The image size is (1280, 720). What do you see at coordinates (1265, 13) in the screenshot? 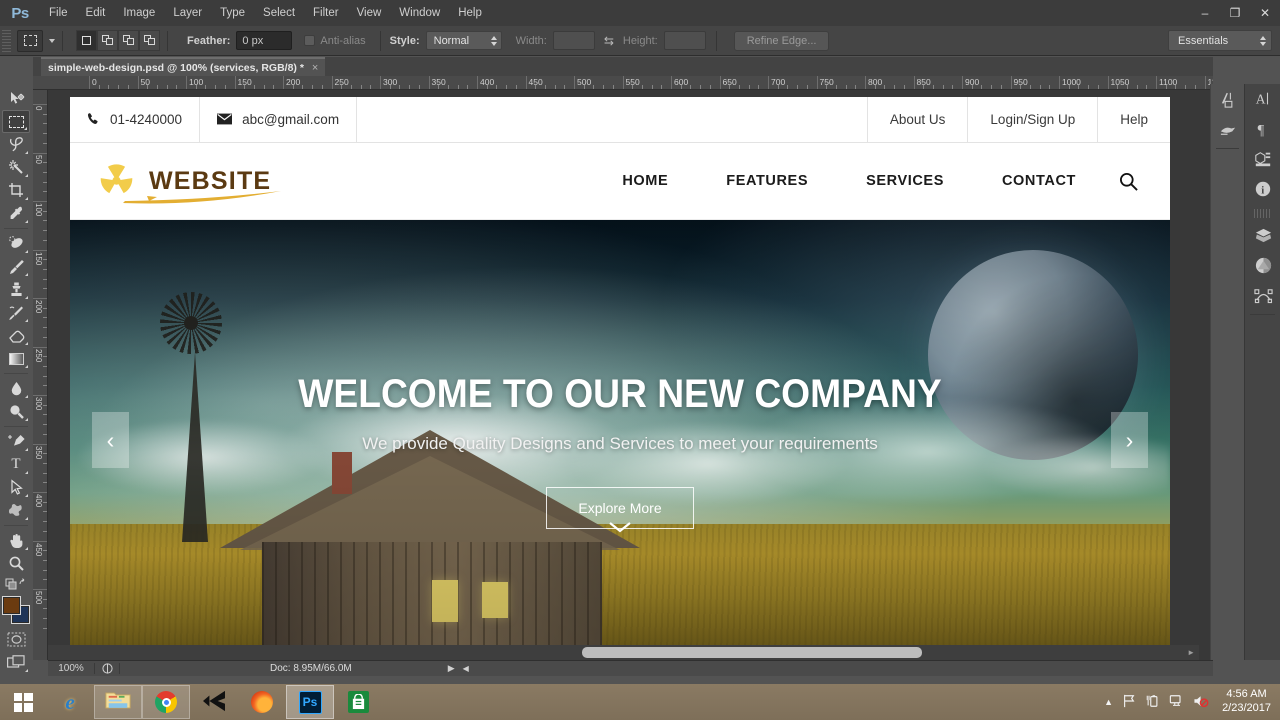
I see `close-button: ✕` at bounding box center [1265, 13].